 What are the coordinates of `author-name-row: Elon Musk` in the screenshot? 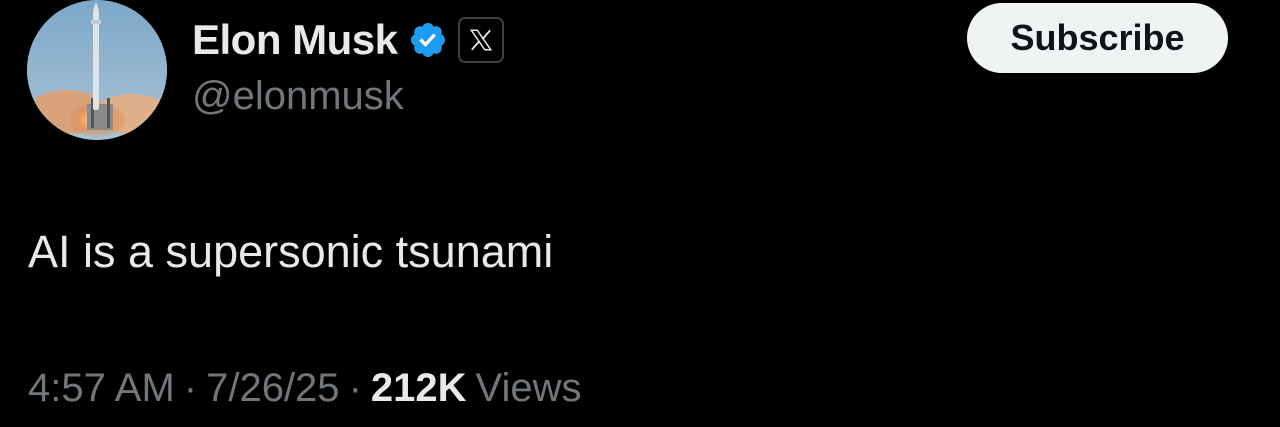 It's located at (348, 40).